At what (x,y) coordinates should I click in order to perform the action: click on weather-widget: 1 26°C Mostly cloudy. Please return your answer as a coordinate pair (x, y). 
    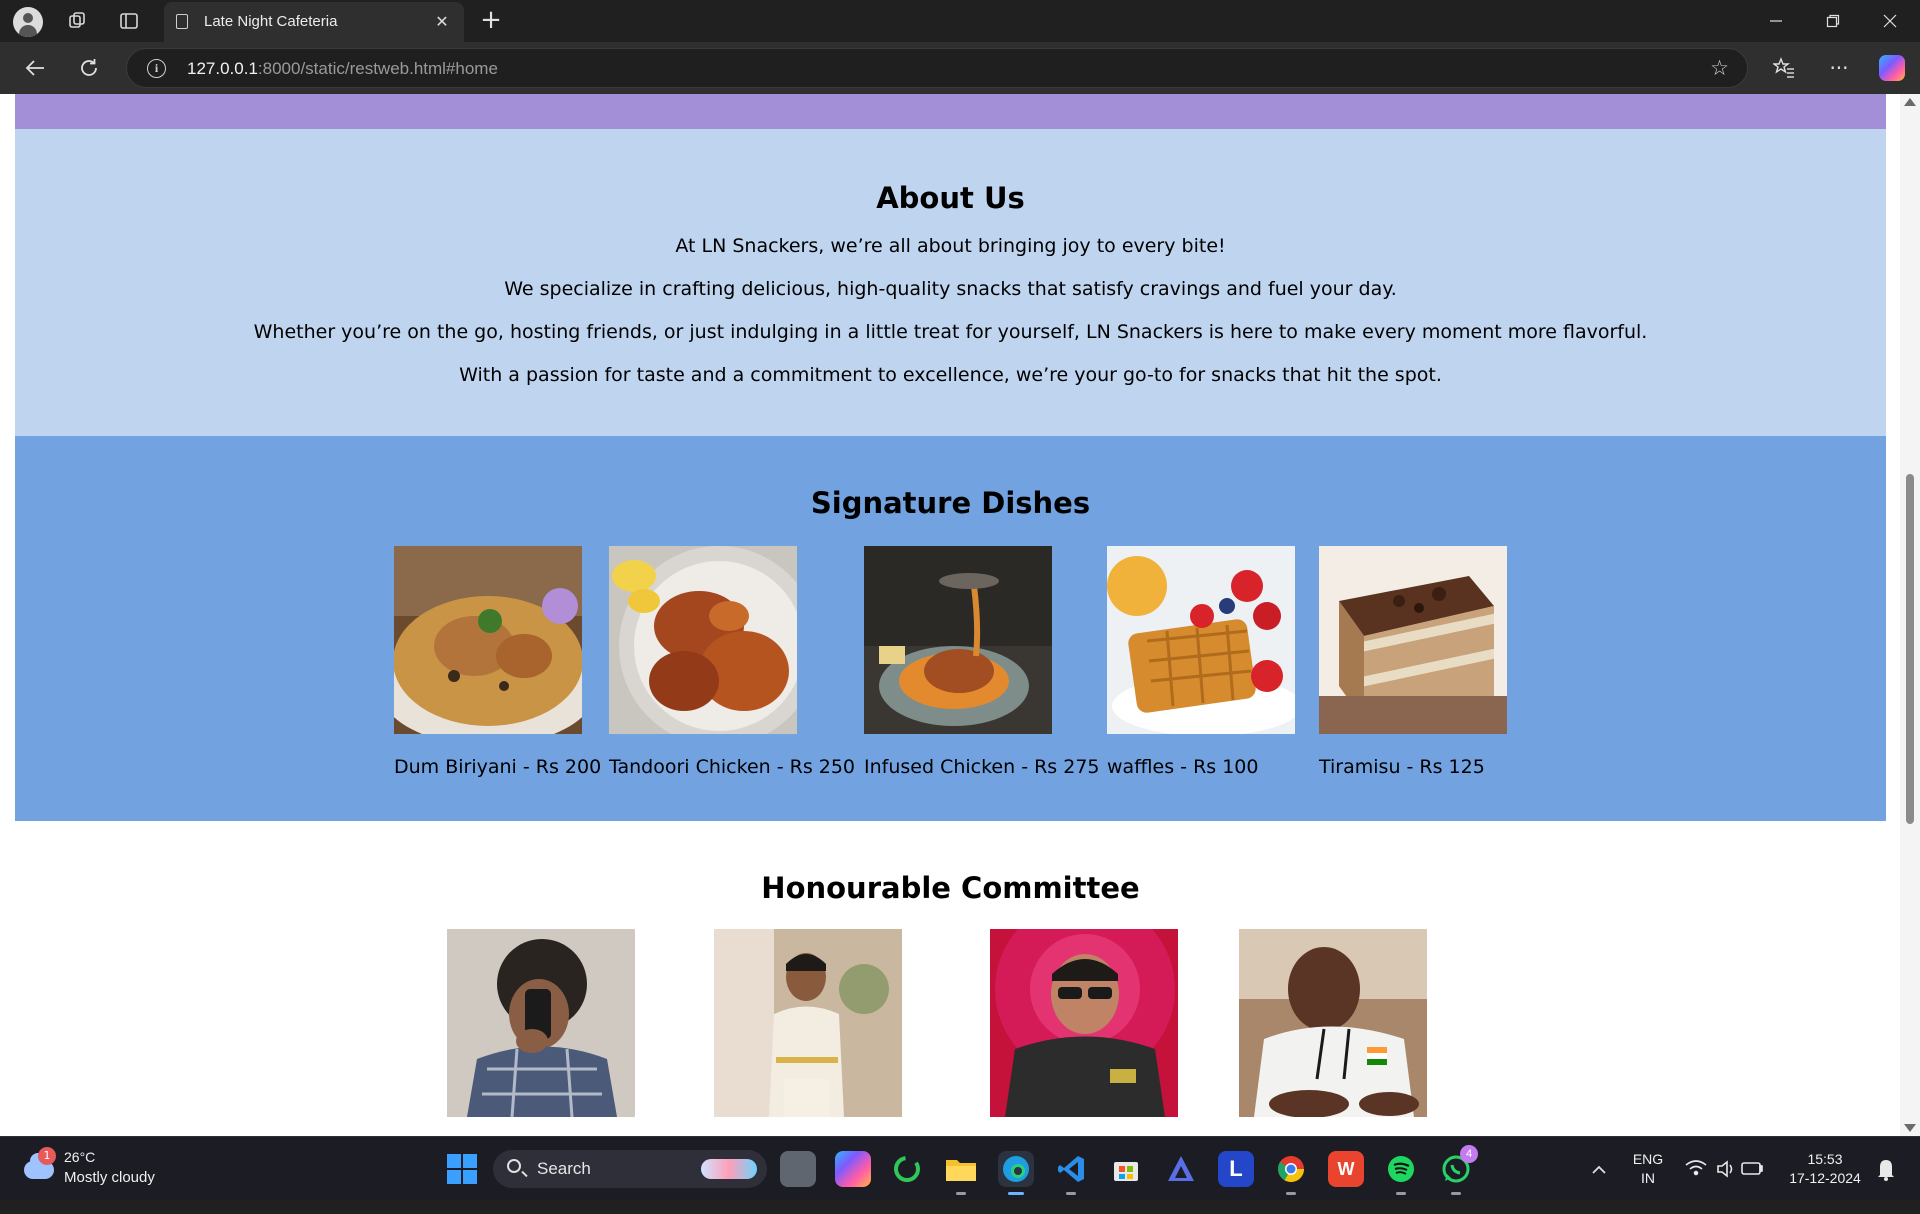
    Looking at the image, I should click on (100, 1169).